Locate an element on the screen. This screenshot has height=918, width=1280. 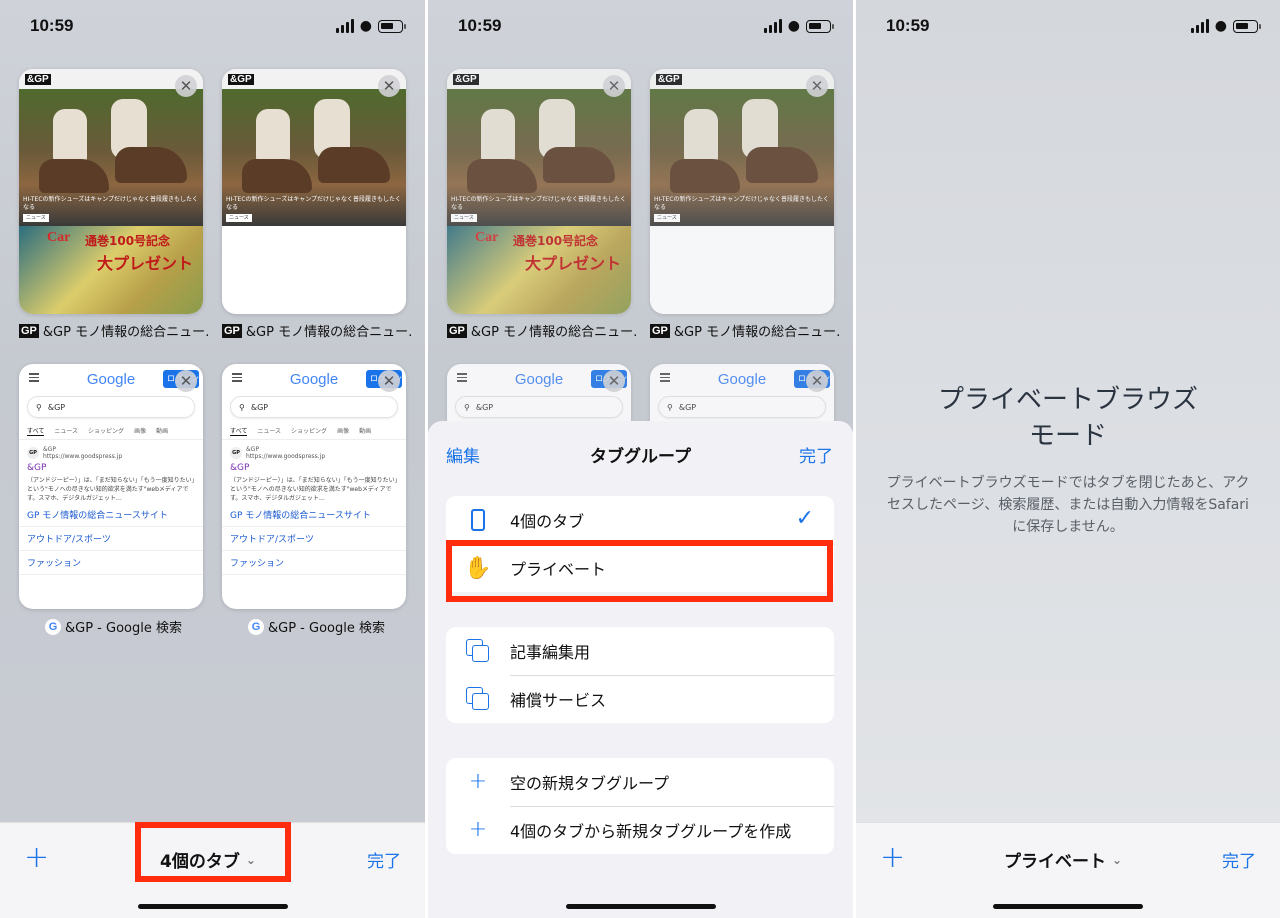
home-indicator is located at coordinates (212, 906).